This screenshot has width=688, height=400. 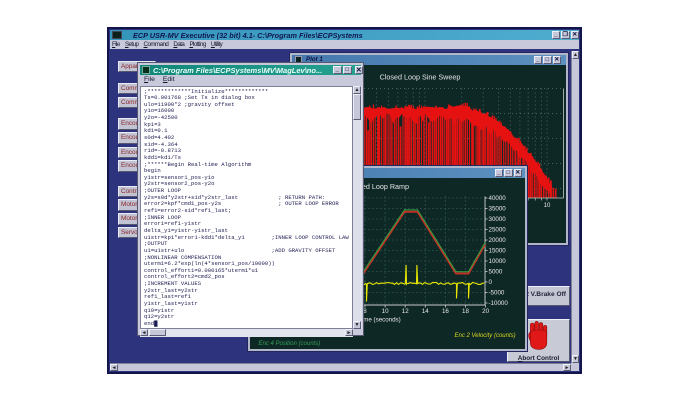 I want to click on svg-text: 40000, so click(x=497, y=198).